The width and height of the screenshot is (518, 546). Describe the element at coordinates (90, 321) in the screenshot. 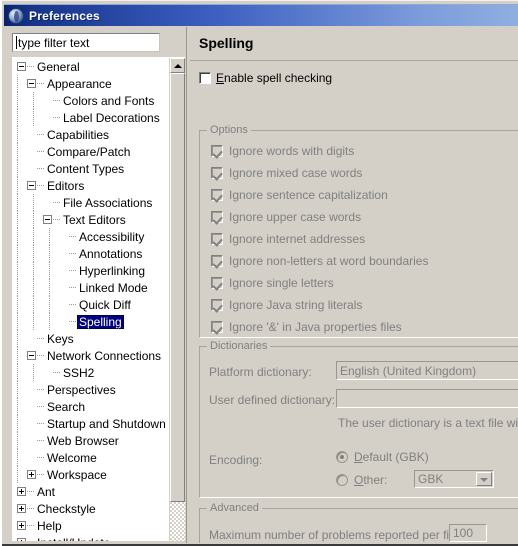

I see `tree-item-spelling: Spelling` at that location.